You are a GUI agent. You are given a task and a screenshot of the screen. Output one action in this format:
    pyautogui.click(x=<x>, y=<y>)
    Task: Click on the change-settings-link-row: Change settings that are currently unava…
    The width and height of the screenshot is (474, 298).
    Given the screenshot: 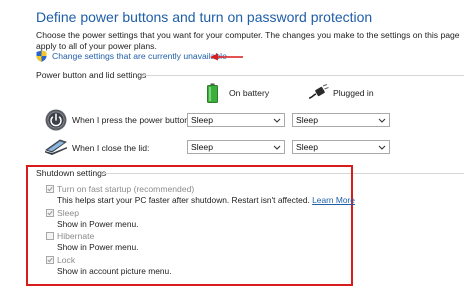 What is the action you would take?
    pyautogui.click(x=131, y=56)
    